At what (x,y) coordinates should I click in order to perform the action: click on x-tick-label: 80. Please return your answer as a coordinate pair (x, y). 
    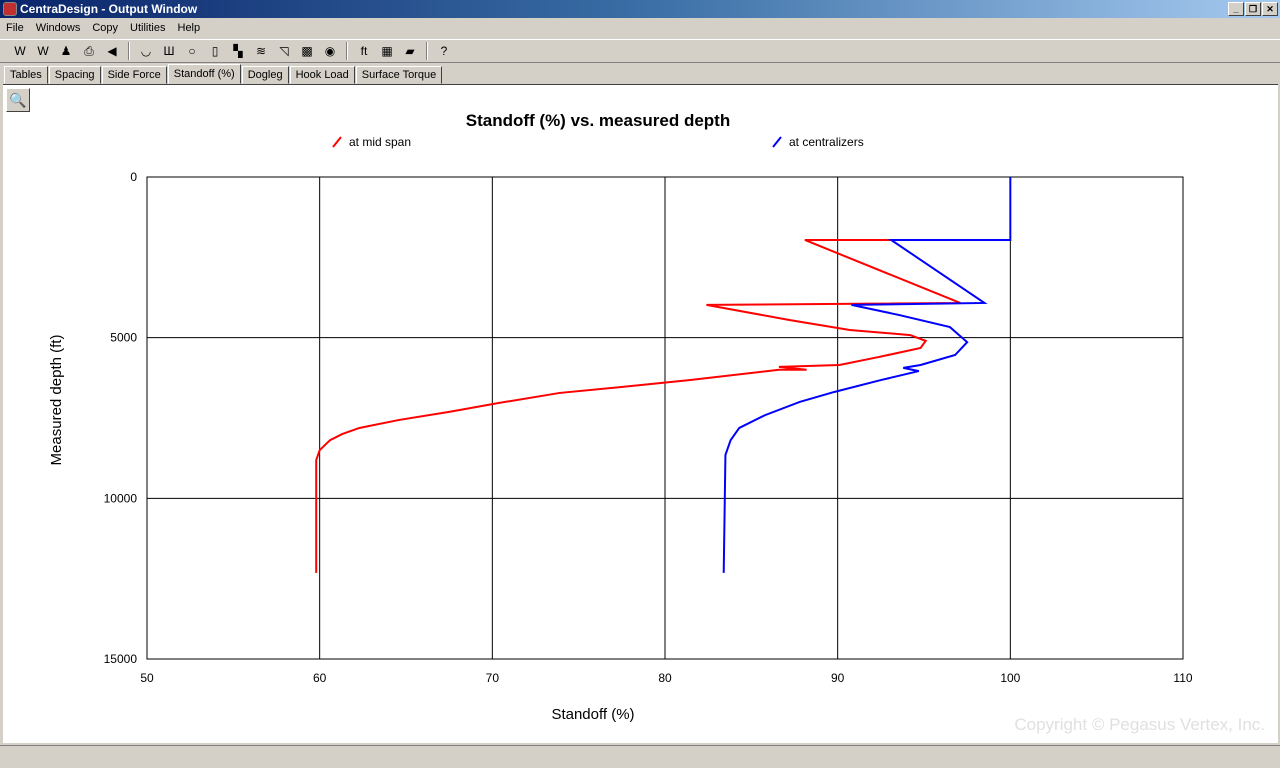
    Looking at the image, I should click on (665, 678).